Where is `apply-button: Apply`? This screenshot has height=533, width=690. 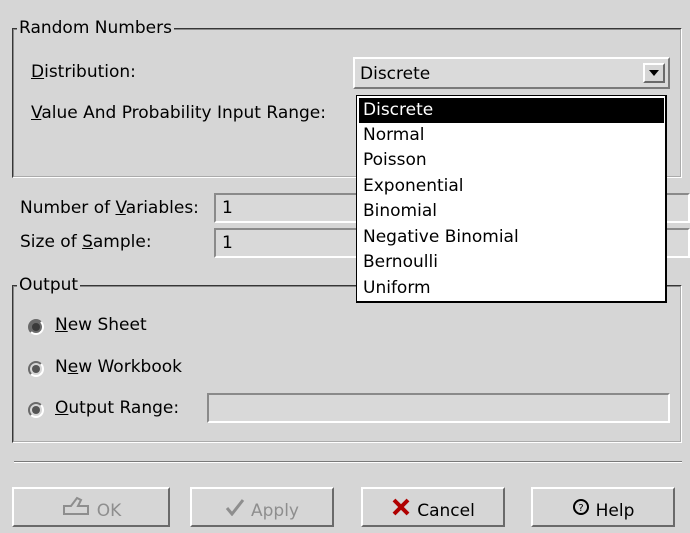
apply-button: Apply is located at coordinates (262, 507).